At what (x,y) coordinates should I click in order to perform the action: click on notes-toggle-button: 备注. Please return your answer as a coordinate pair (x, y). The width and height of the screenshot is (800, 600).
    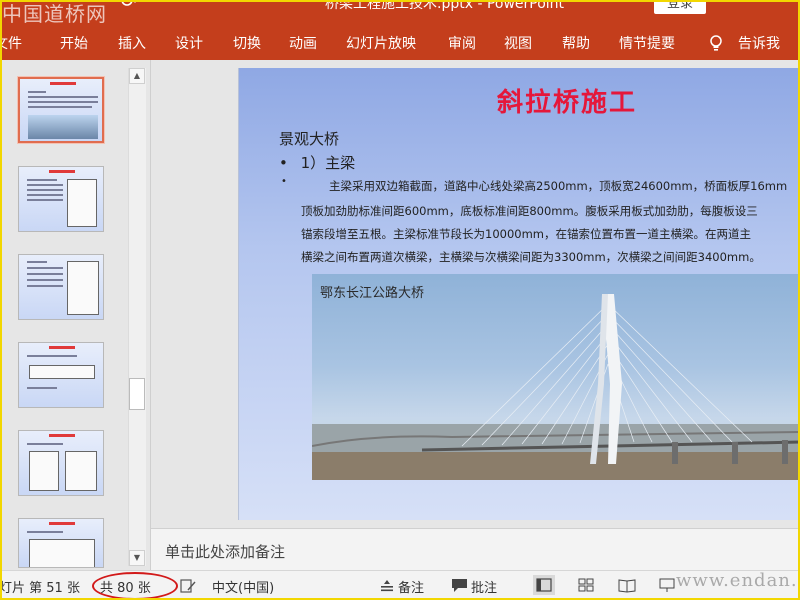
    Looking at the image, I should click on (411, 586).